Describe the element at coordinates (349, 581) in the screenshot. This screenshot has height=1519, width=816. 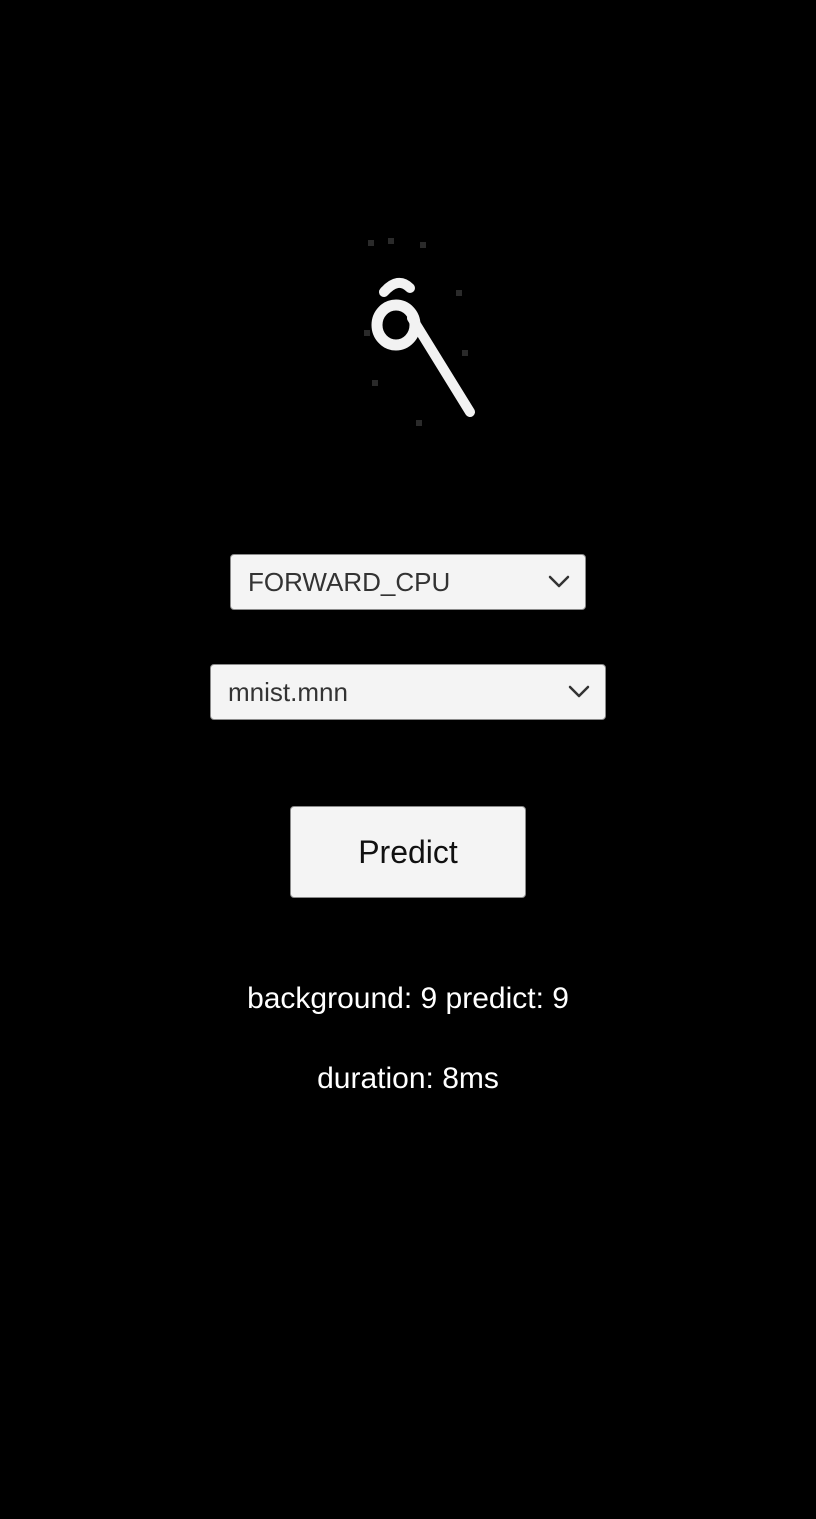
I see `backend-select-value: FORWARD_CPU` at that location.